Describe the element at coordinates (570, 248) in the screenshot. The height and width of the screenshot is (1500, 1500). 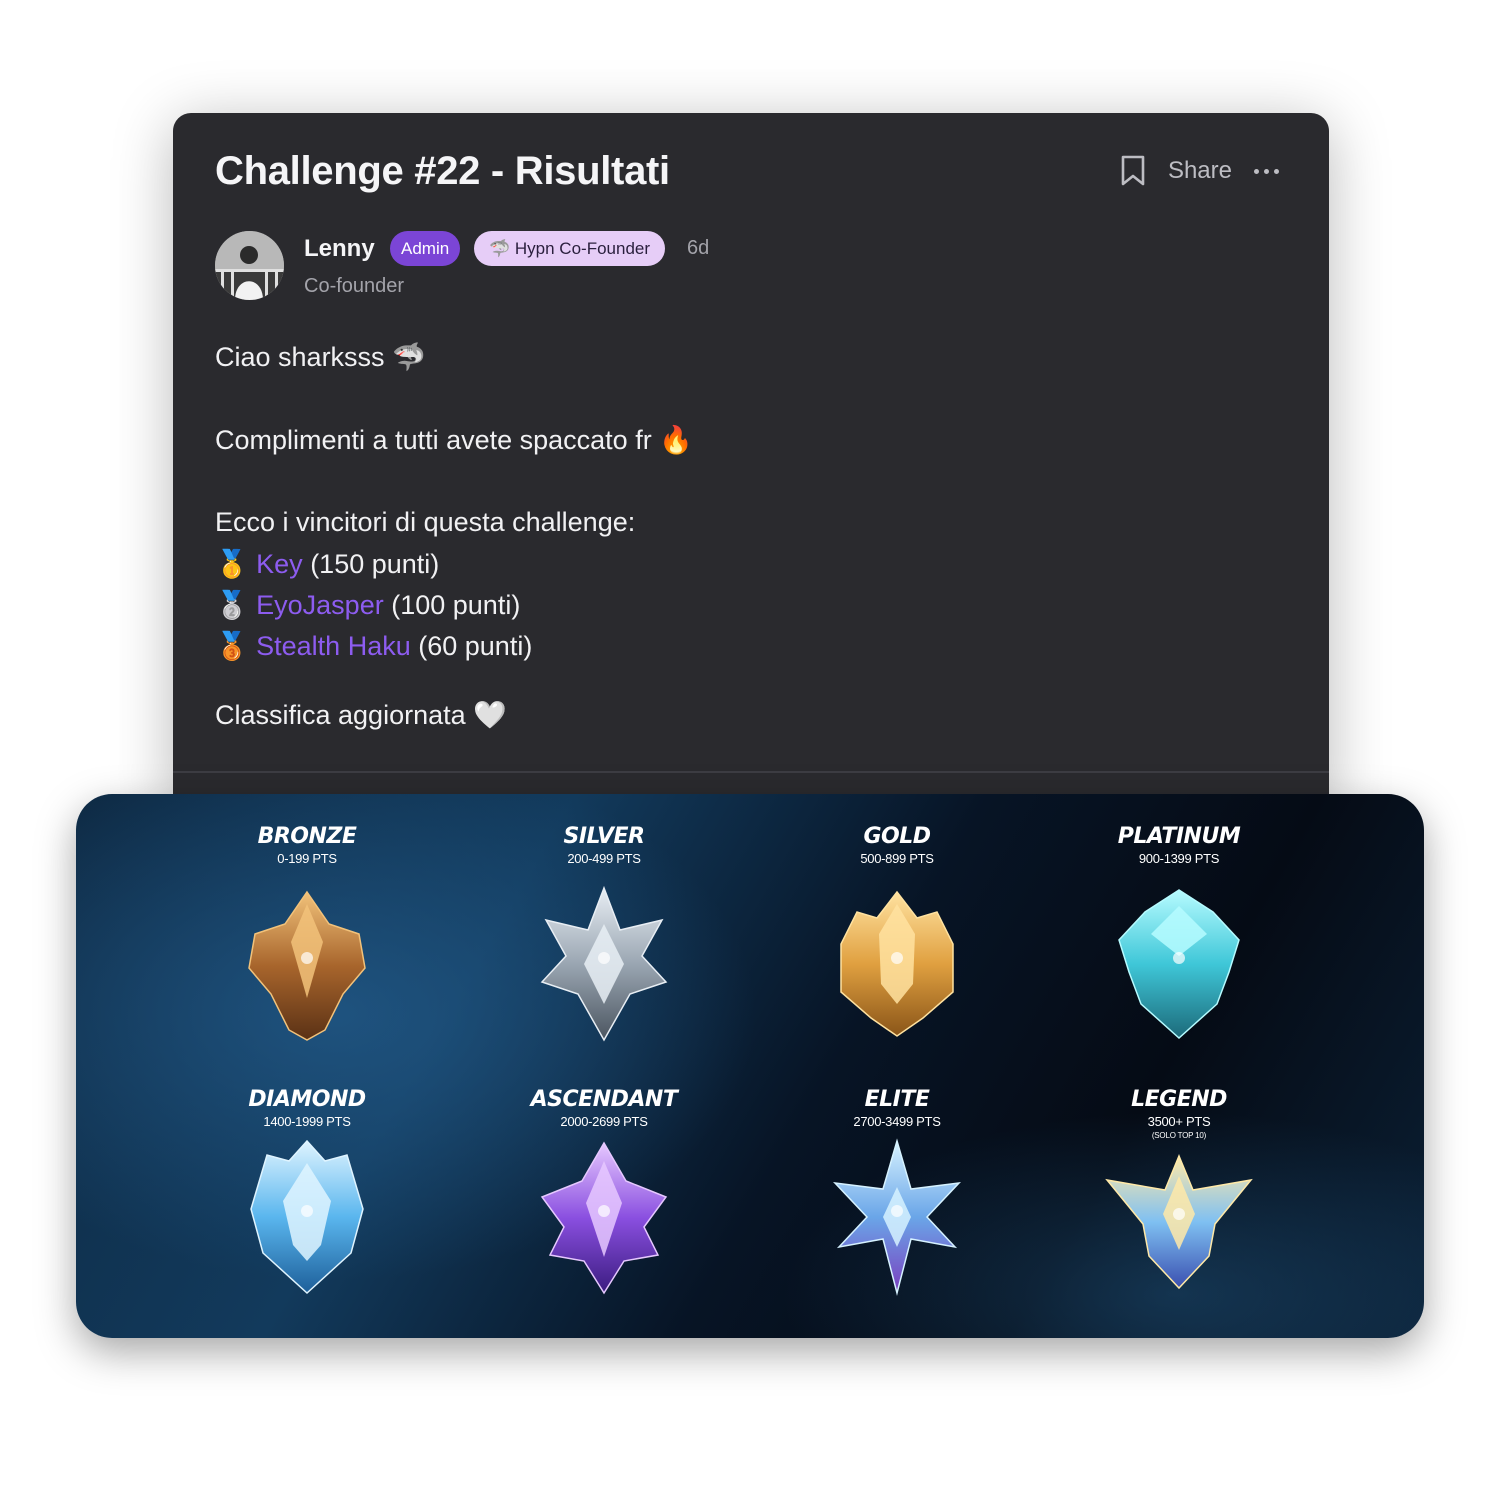
I see `founder-badge: 🦈 Hypn Co-Founder` at that location.